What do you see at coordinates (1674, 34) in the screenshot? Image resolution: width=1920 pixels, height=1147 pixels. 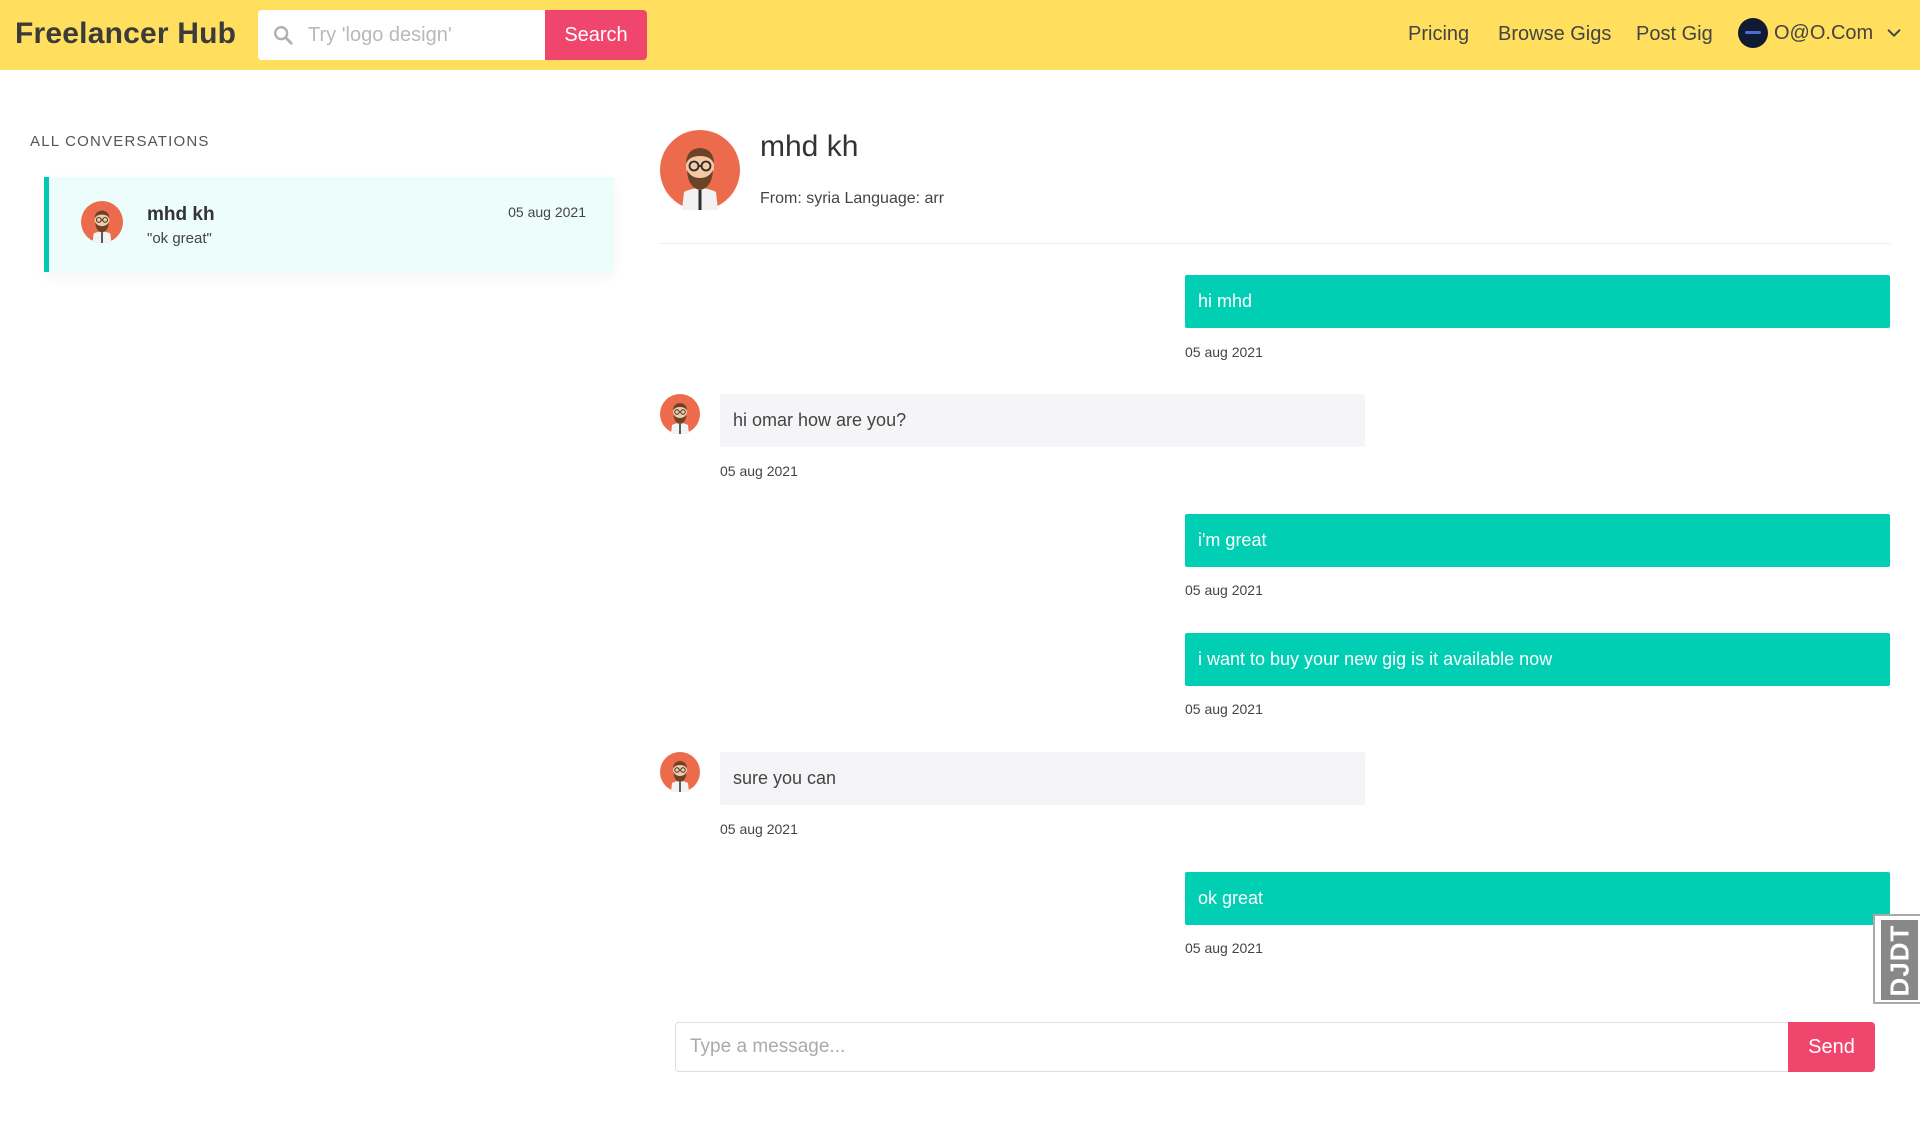 I see `nav-link-post-gig: Post Gig` at bounding box center [1674, 34].